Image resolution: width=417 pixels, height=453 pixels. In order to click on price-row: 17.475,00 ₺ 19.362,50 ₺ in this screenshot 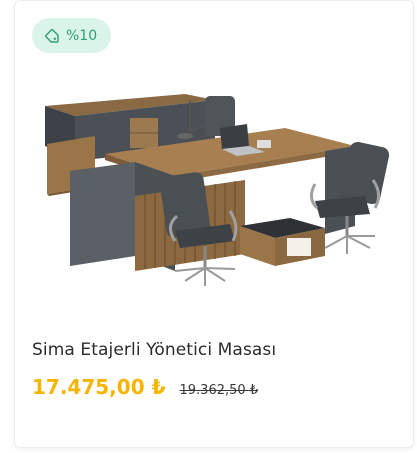, I will do `click(145, 387)`.